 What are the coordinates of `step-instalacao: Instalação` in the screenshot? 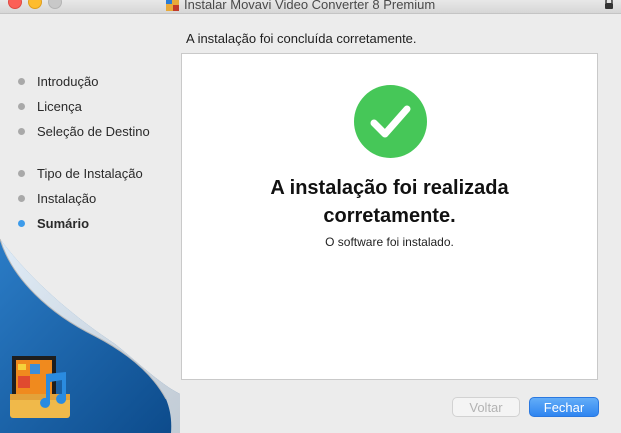 It's located at (57, 198).